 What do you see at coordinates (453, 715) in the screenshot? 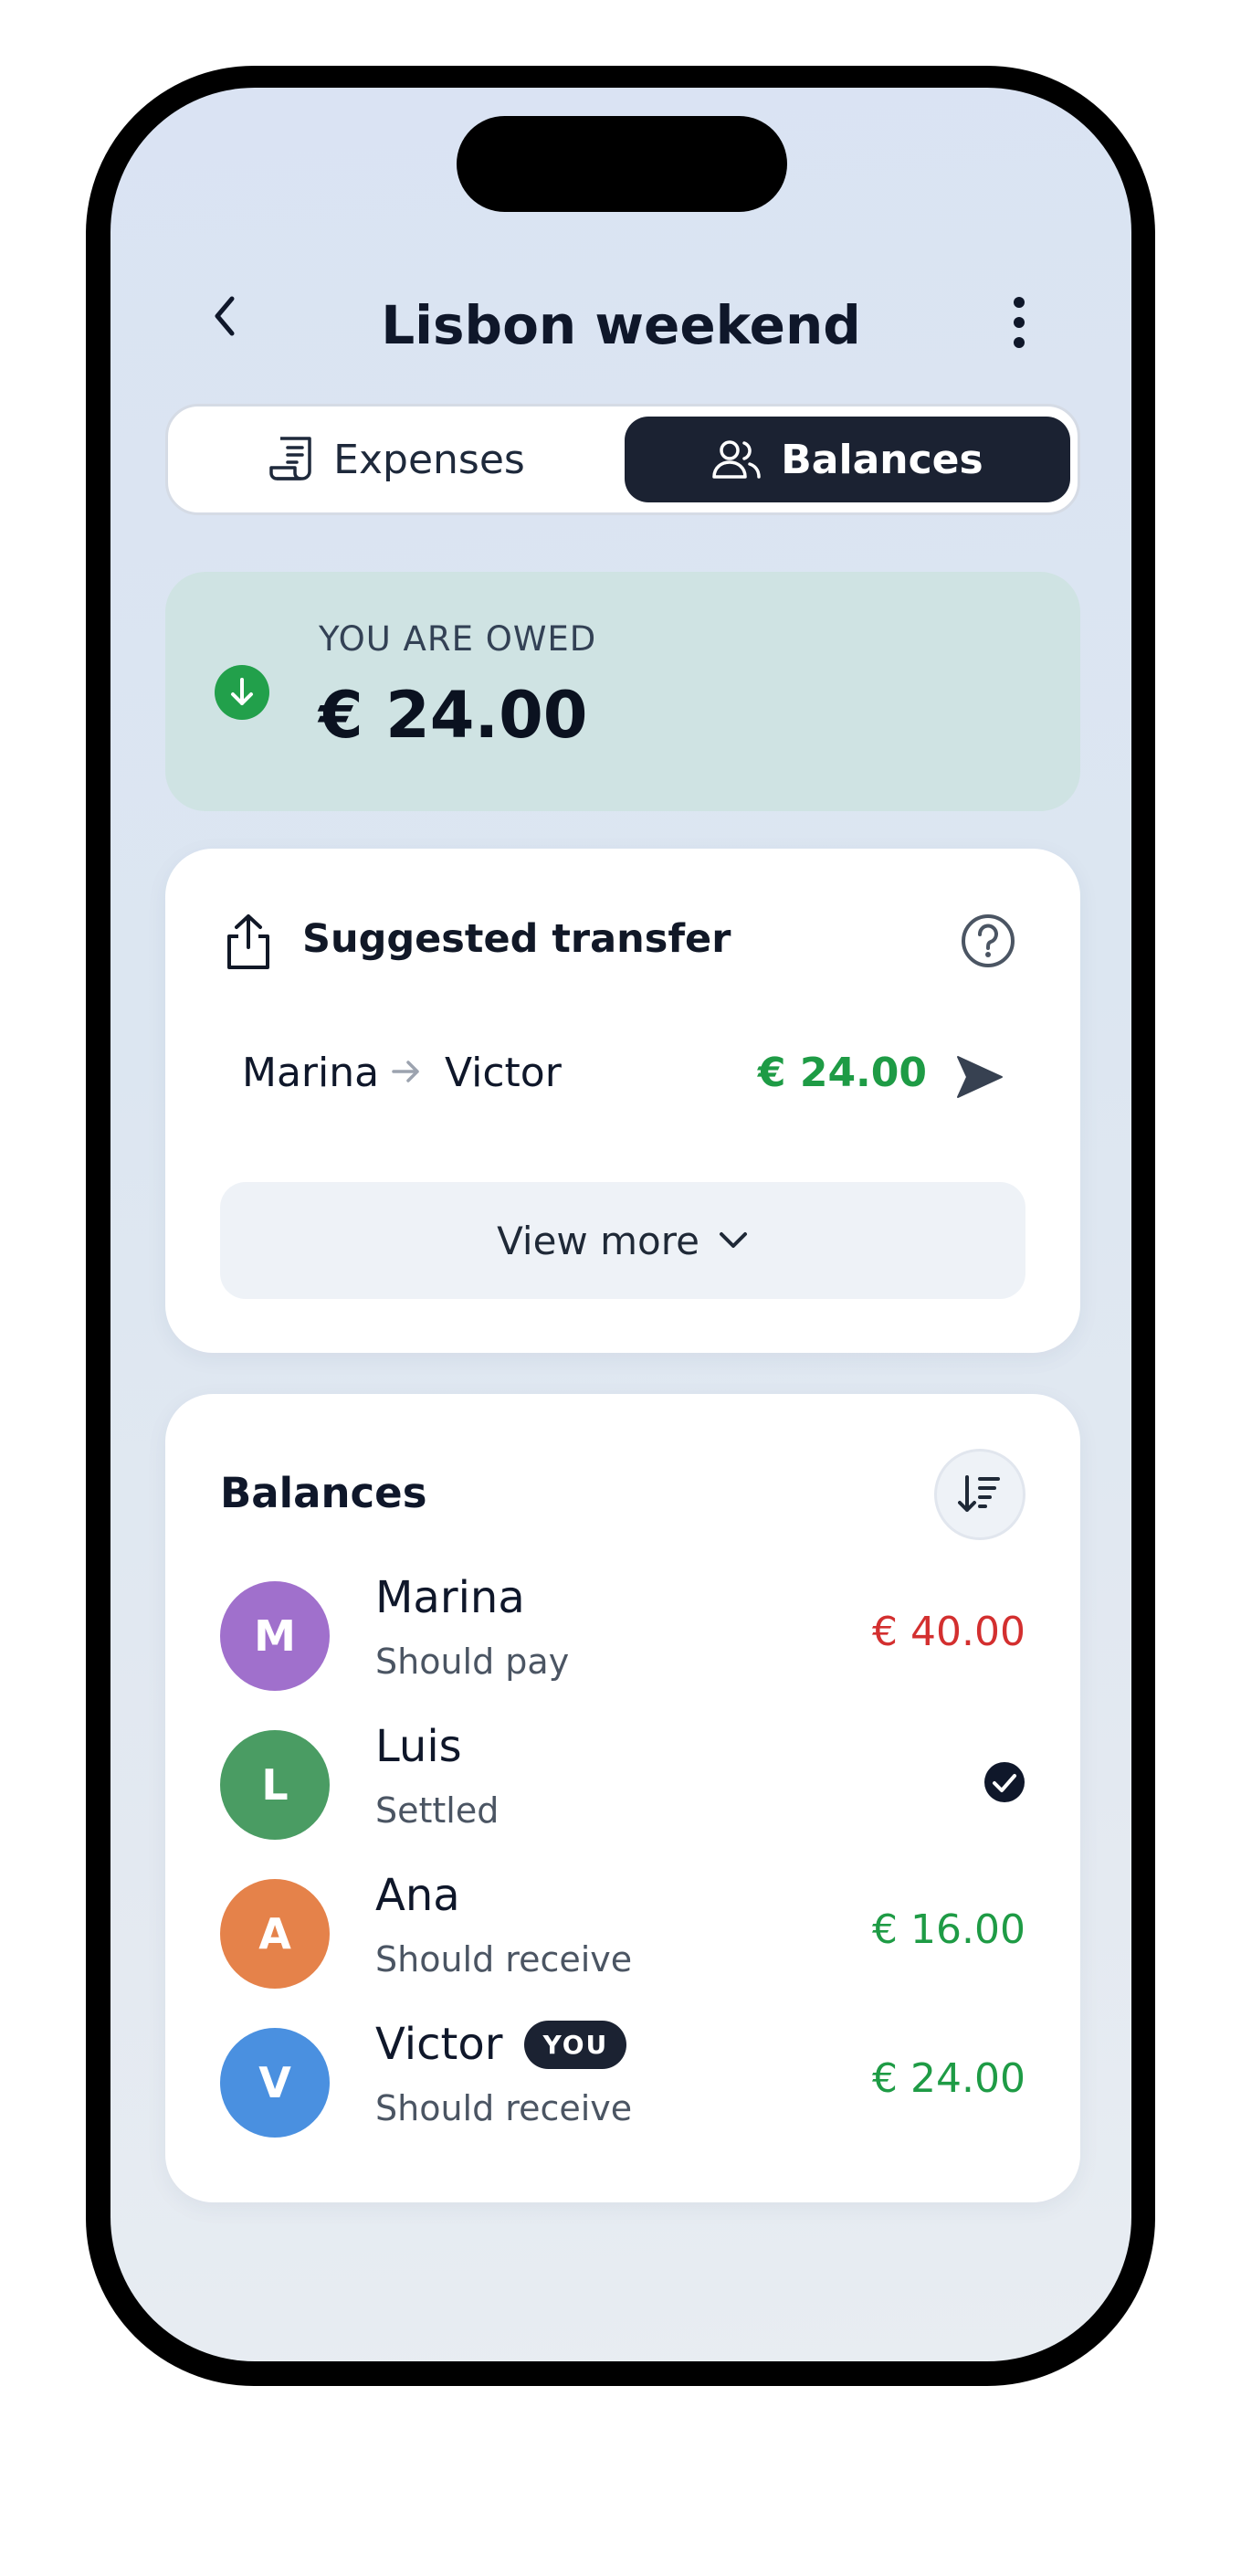
I see `owed-amount: € 24.00` at bounding box center [453, 715].